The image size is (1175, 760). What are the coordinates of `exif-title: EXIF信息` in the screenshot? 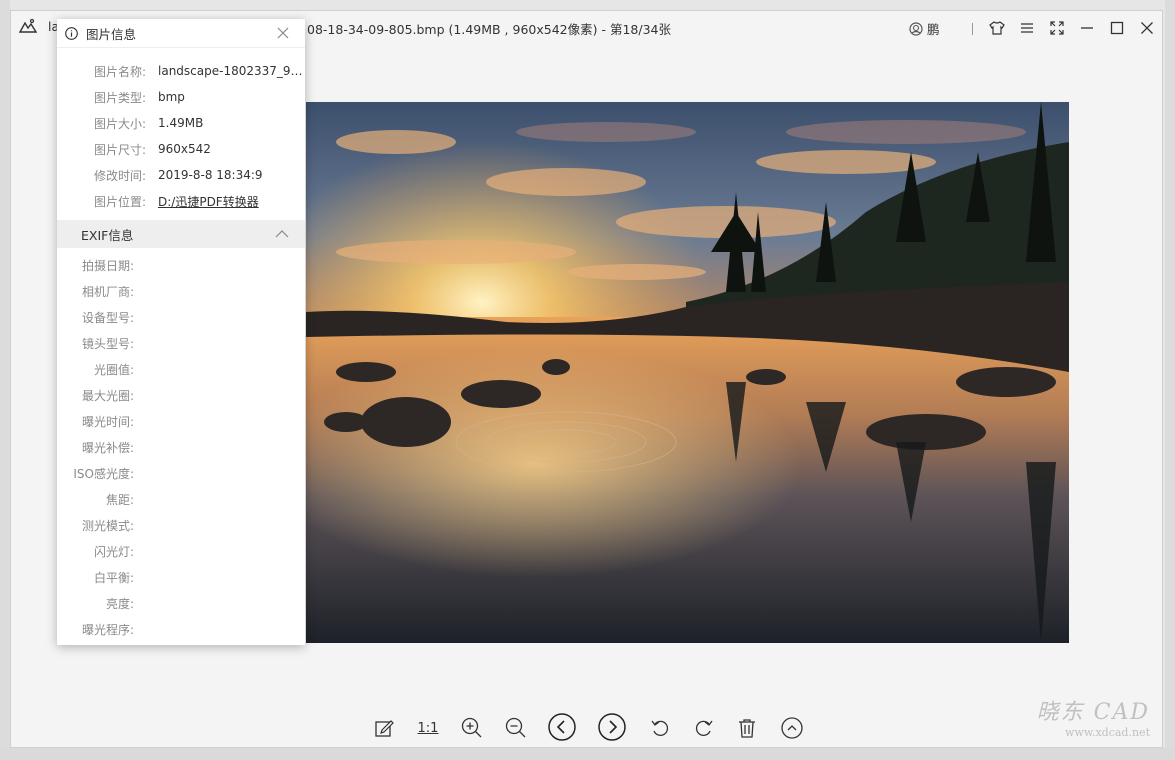 It's located at (107, 235).